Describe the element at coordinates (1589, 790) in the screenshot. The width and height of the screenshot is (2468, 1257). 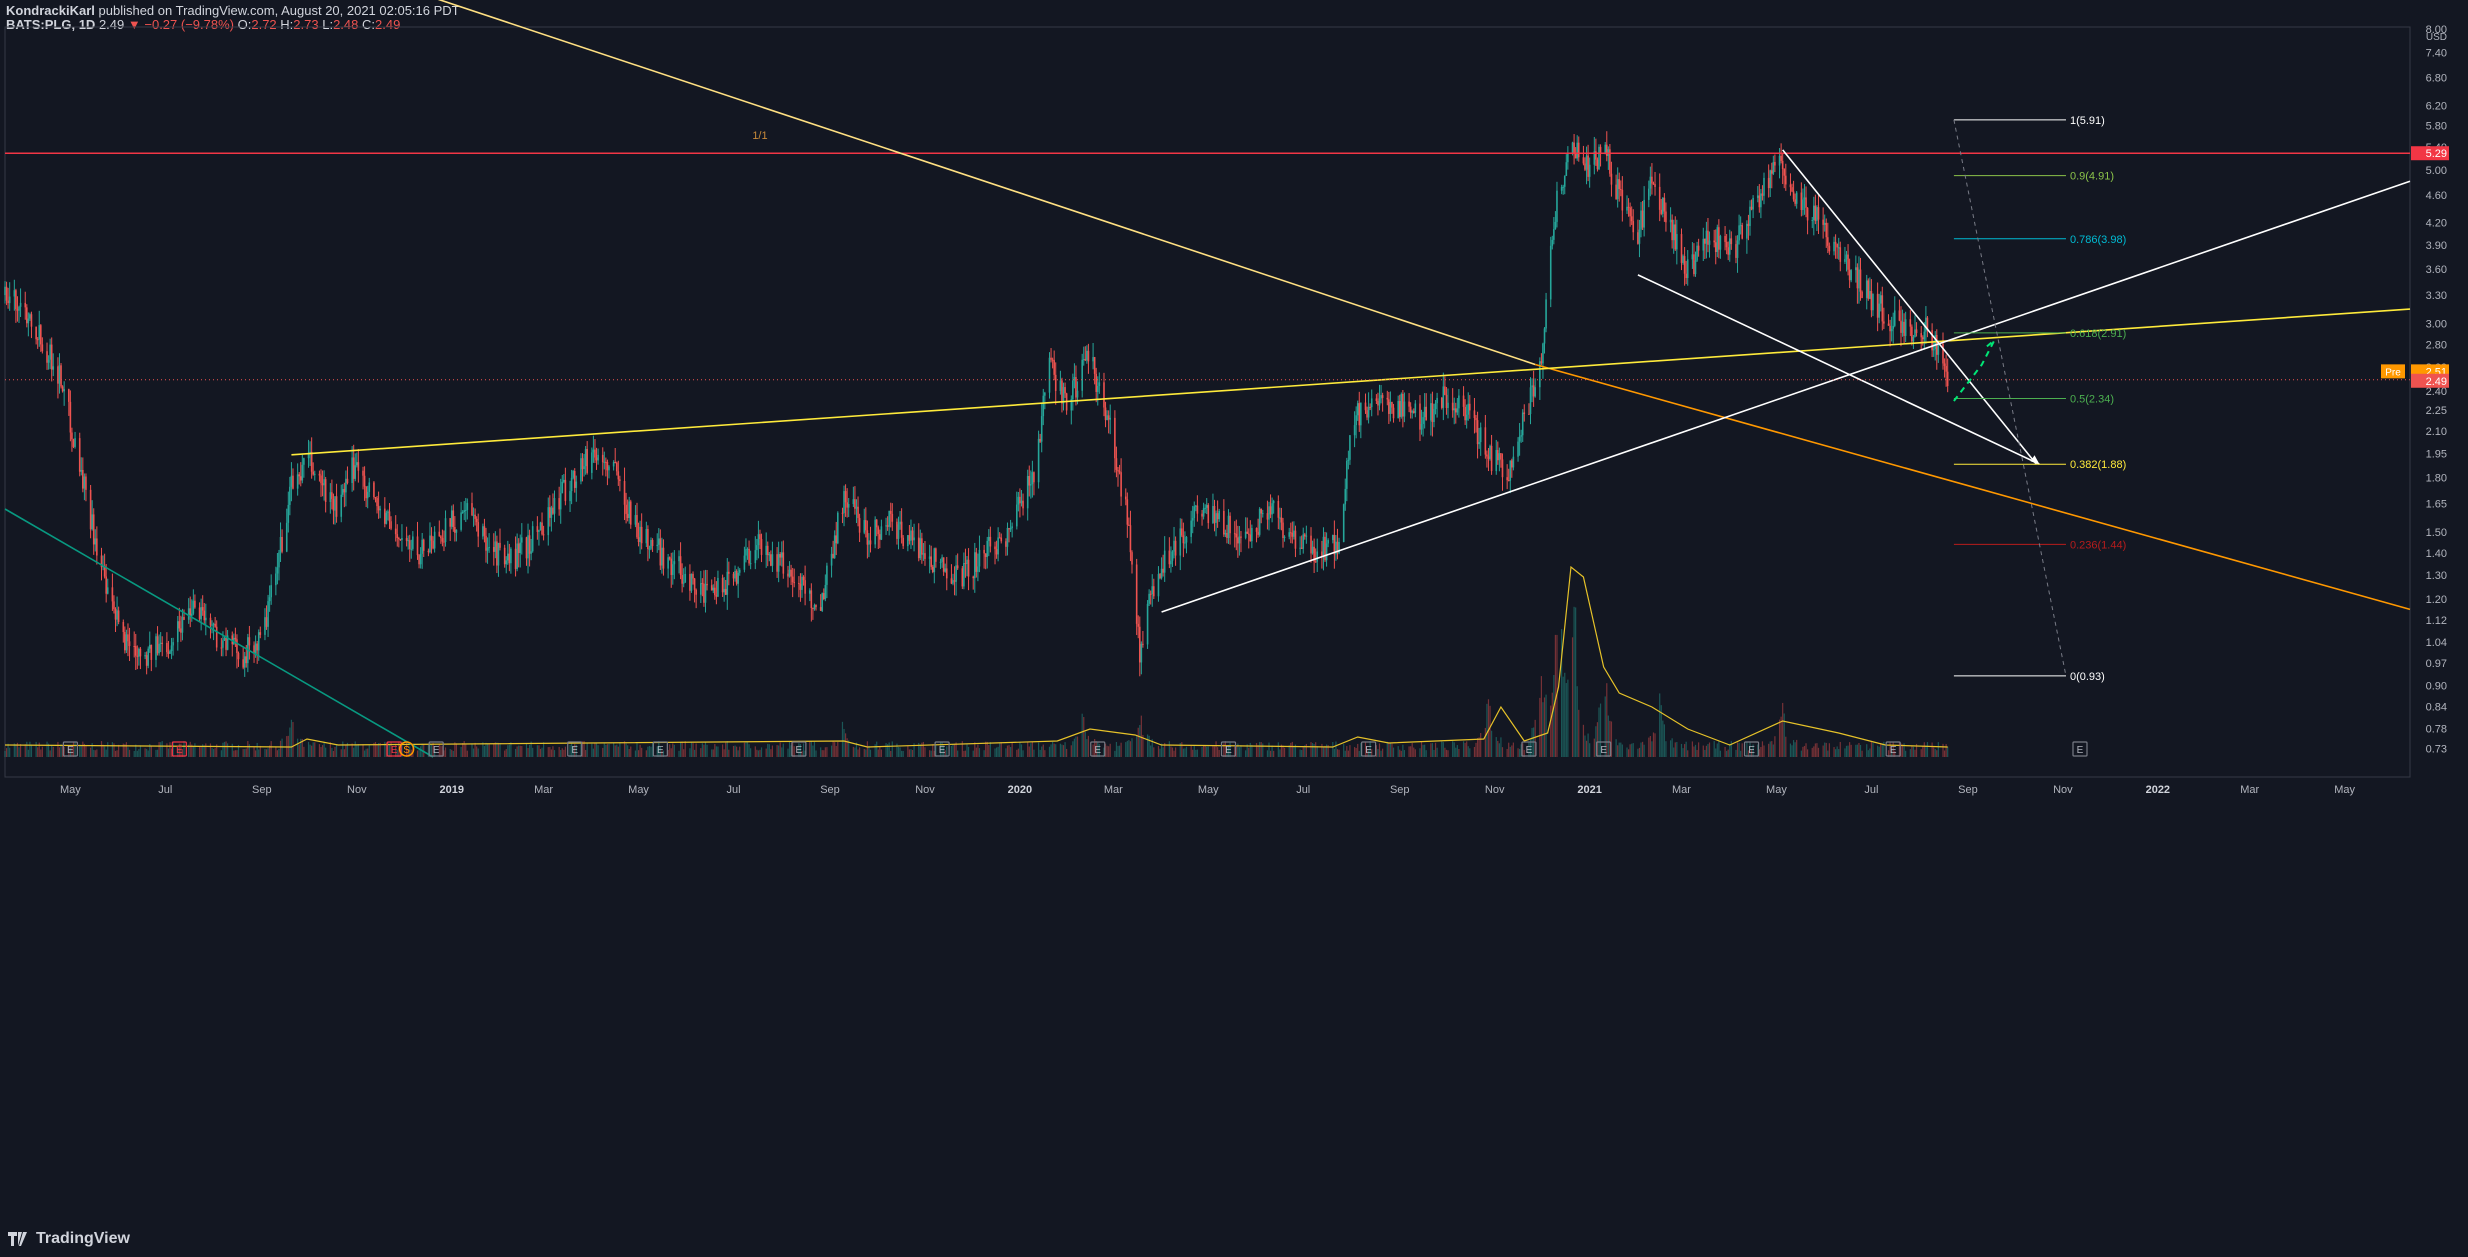
I see `time-tick-label: 2021` at that location.